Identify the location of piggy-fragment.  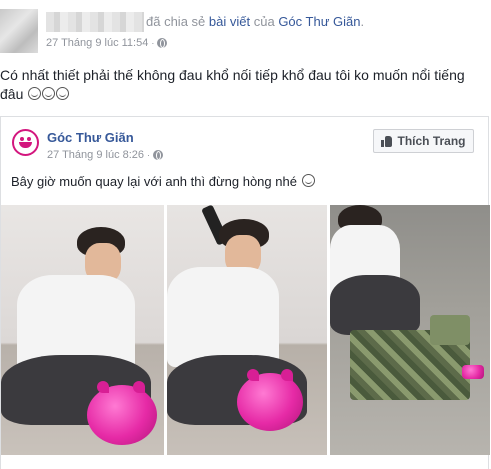
(473, 372).